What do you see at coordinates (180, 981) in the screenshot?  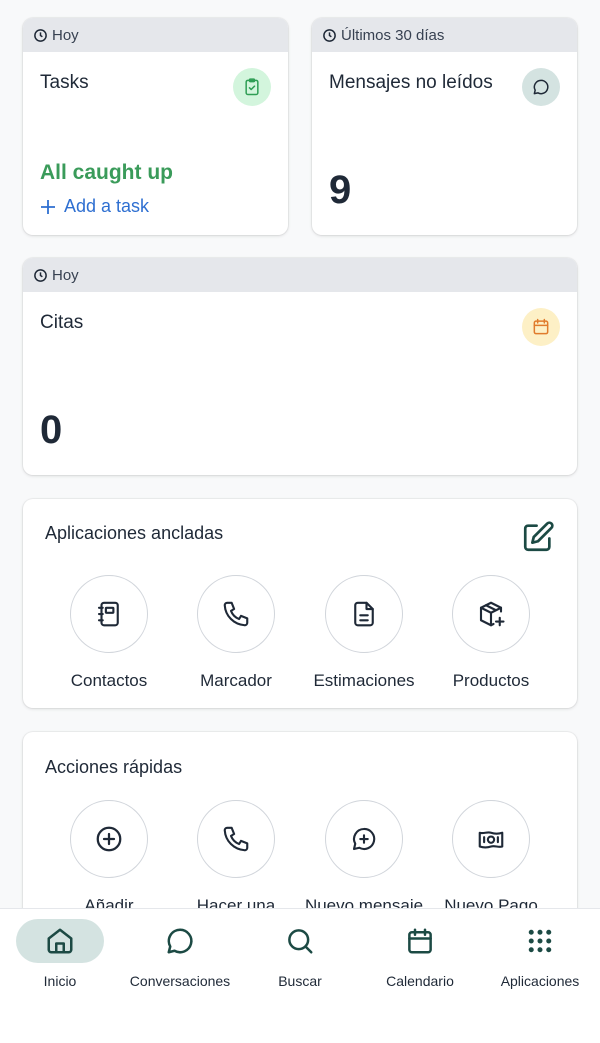 I see `nav-label: Conversaciones` at bounding box center [180, 981].